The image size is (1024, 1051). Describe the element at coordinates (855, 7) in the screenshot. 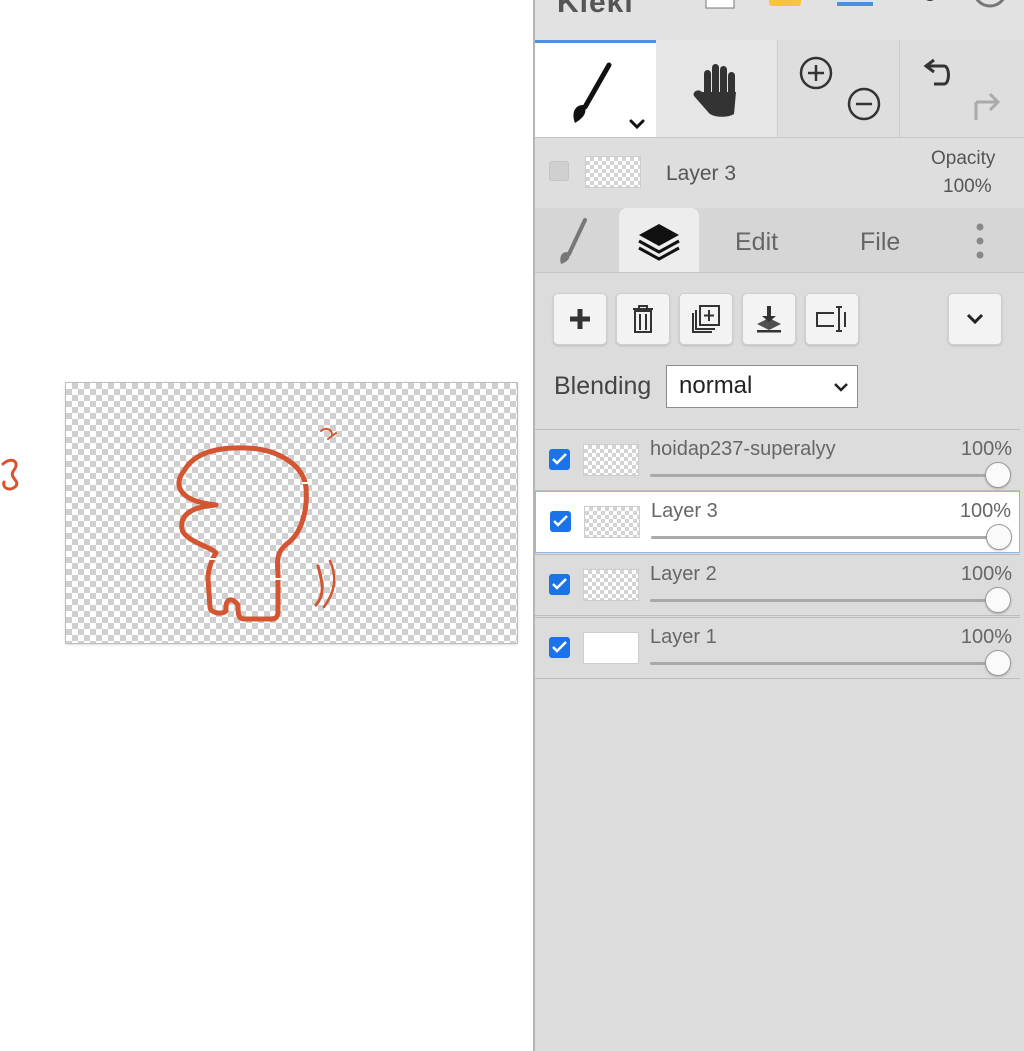

I see `save-icon` at that location.